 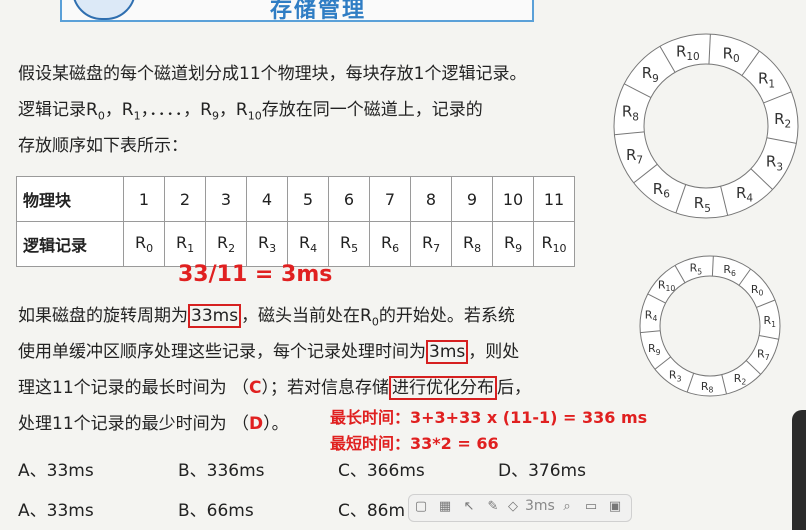 I want to click on option-c: C、86m, so click(x=372, y=511).